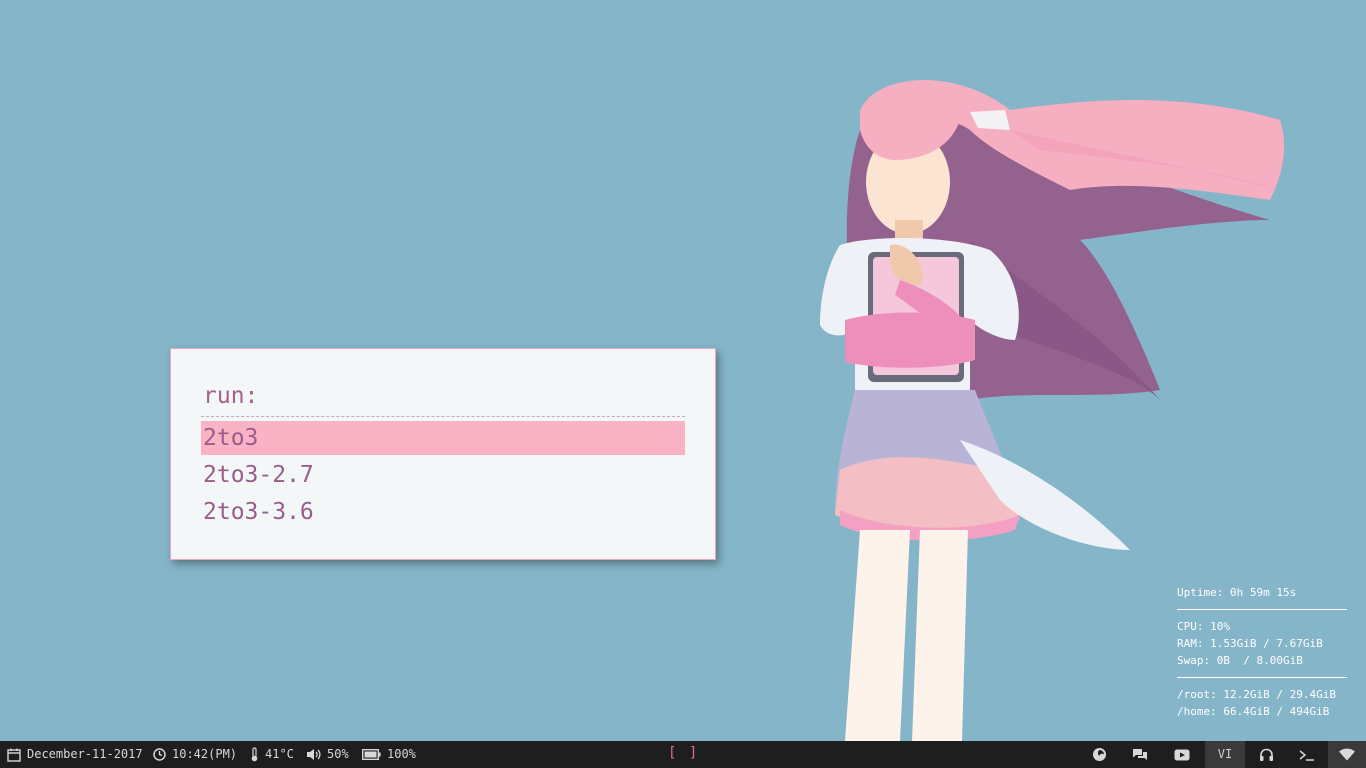 This screenshot has width=1366, height=768. Describe the element at coordinates (231, 396) in the screenshot. I see `run-prompt: run:` at that location.